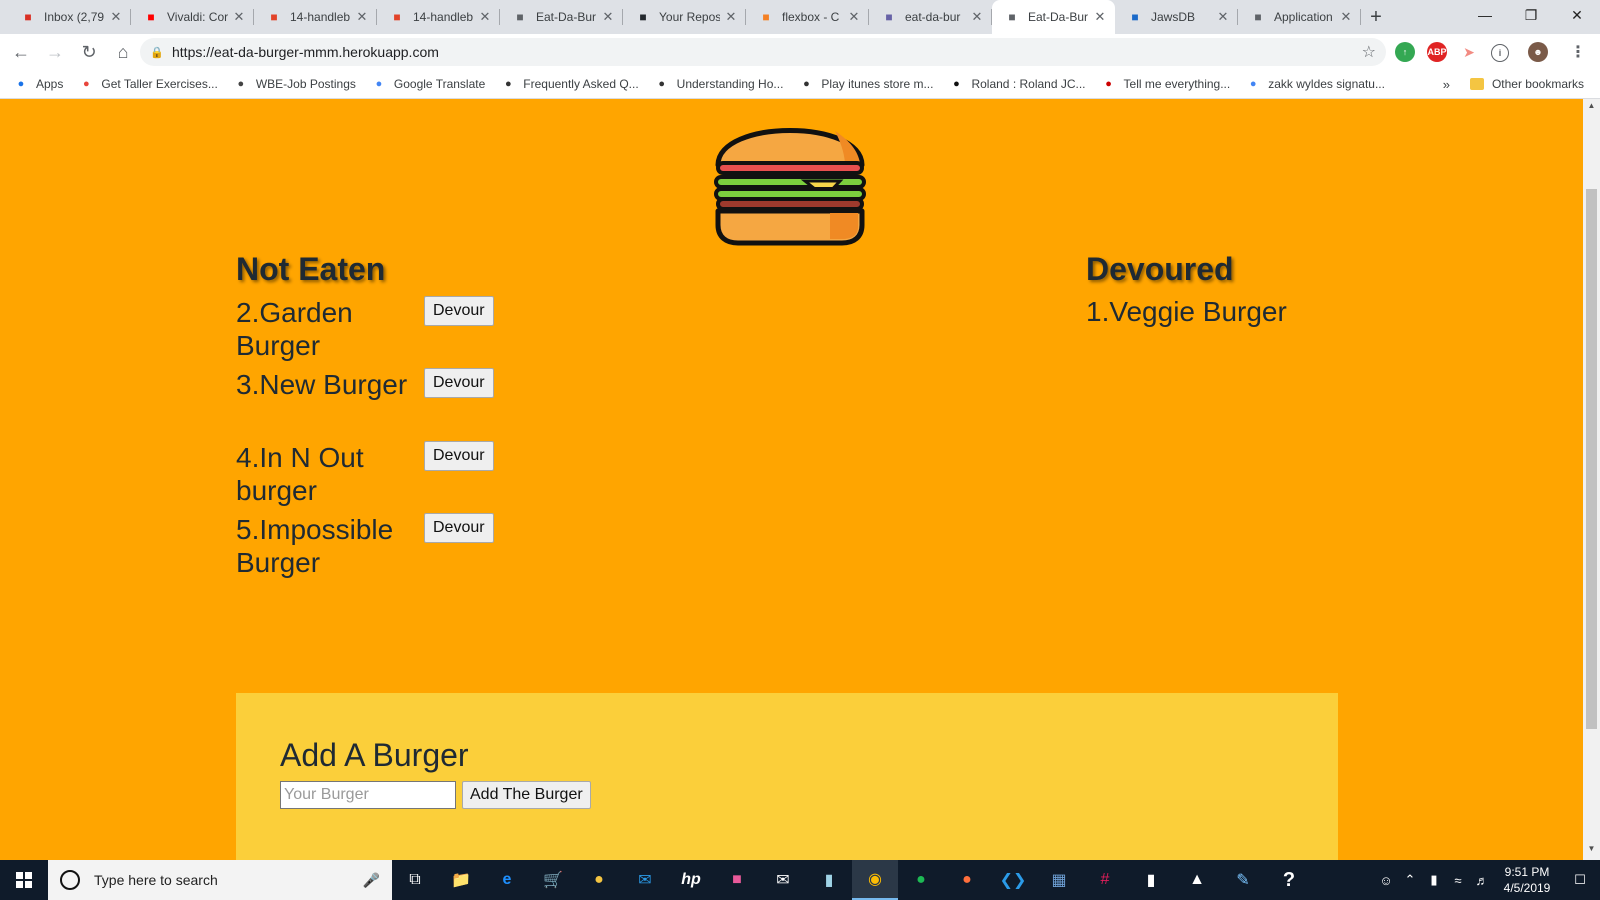  Describe the element at coordinates (1526, 84) in the screenshot. I see `other-bookmarks: Other bookmarks` at that location.